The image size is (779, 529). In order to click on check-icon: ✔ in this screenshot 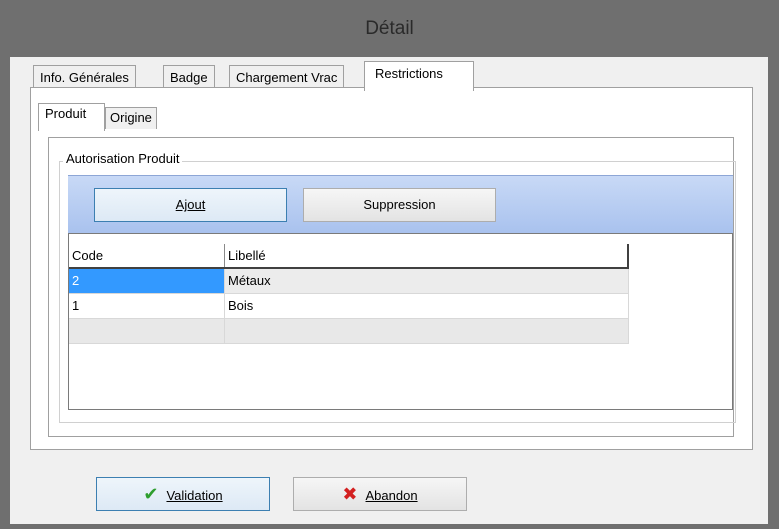, I will do `click(151, 494)`.